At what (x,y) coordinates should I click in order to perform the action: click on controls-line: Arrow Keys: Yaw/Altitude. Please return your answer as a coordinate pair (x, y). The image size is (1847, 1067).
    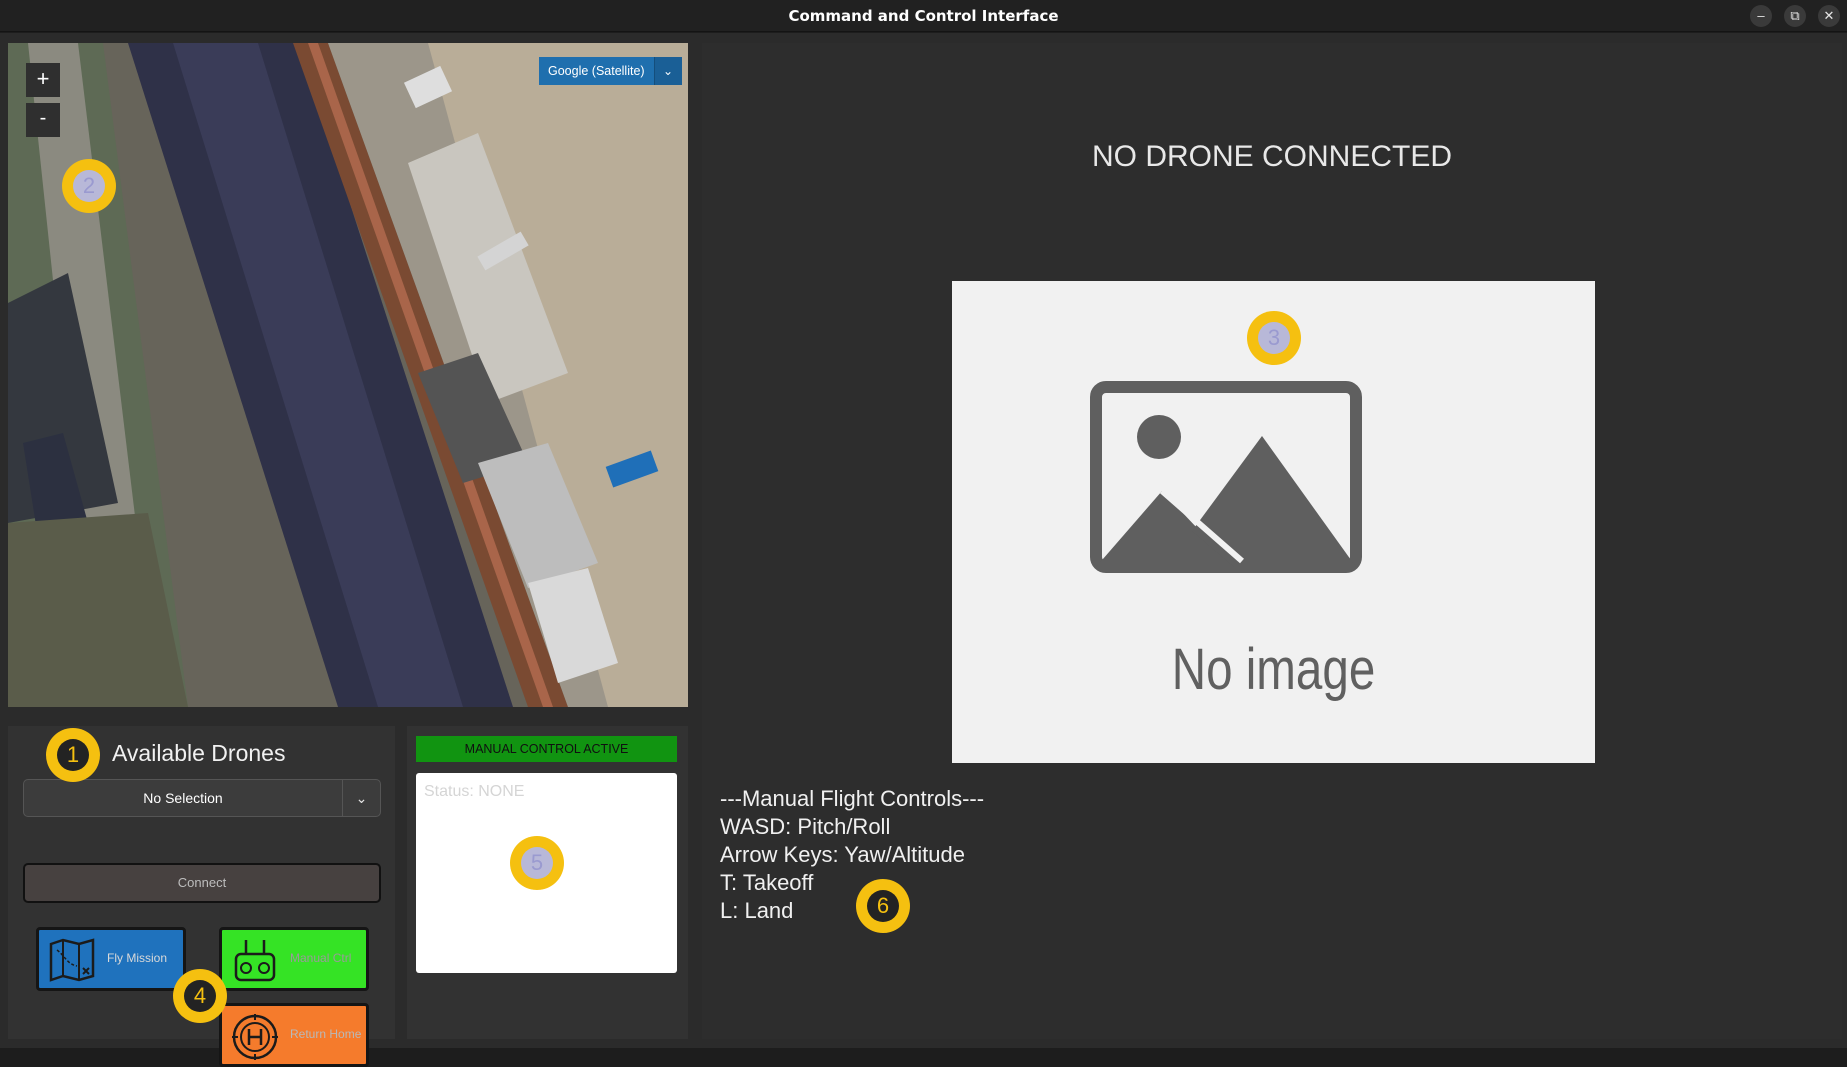
    Looking at the image, I should click on (842, 854).